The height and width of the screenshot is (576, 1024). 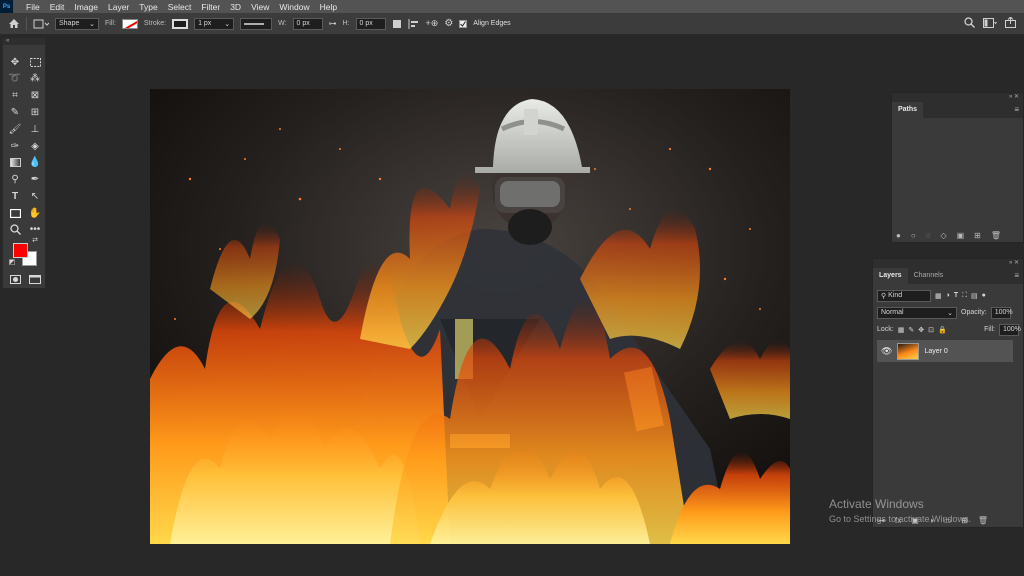 What do you see at coordinates (886, 351) in the screenshot?
I see `eye-icon: 👁` at bounding box center [886, 351].